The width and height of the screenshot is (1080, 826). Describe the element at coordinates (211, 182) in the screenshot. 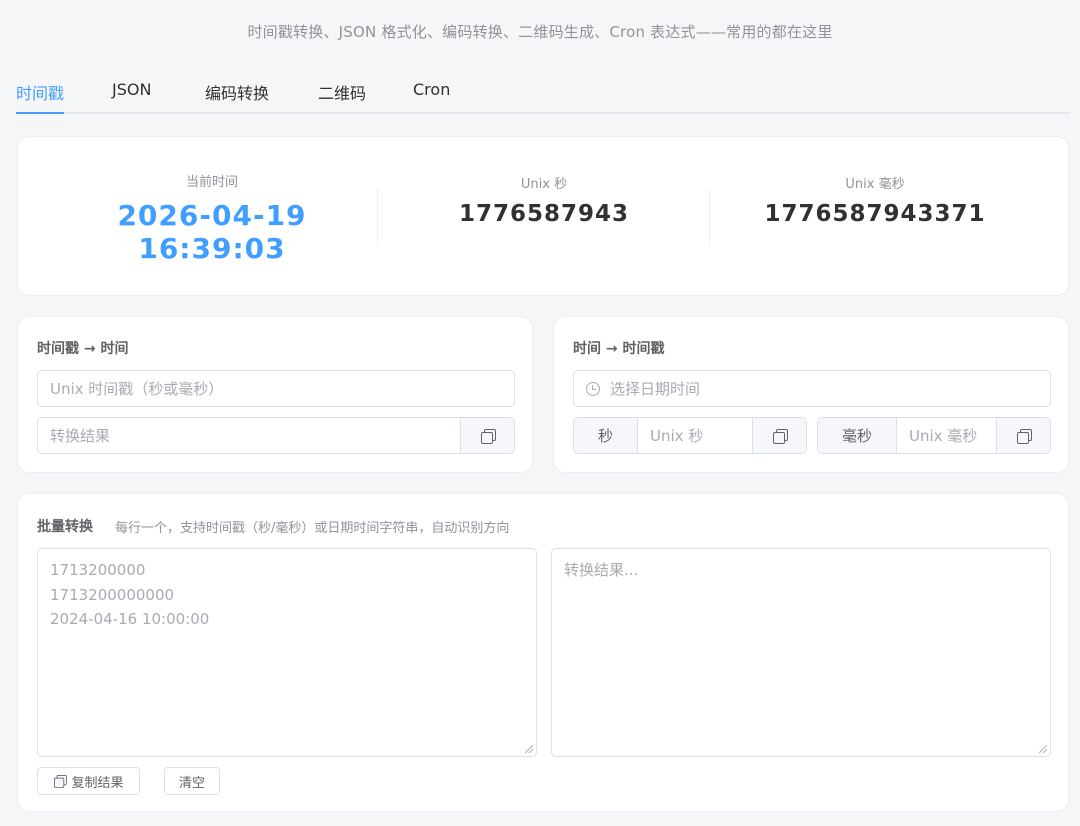

I see `current-time-label: 当前时间` at that location.